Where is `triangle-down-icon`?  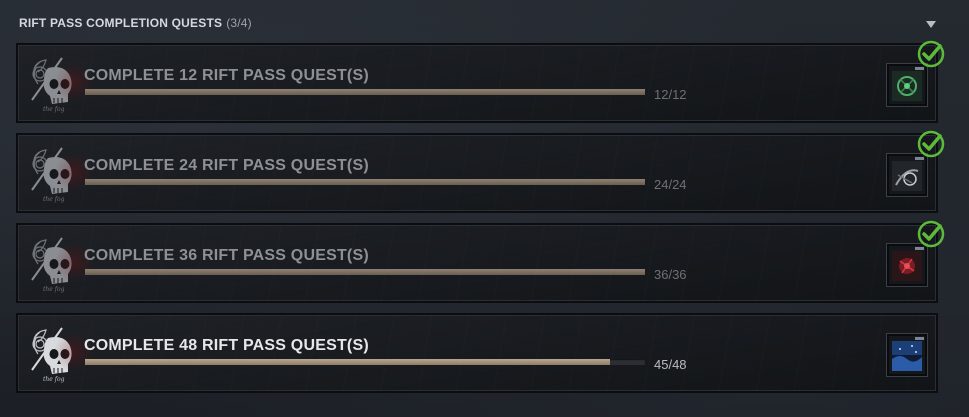 triangle-down-icon is located at coordinates (931, 22).